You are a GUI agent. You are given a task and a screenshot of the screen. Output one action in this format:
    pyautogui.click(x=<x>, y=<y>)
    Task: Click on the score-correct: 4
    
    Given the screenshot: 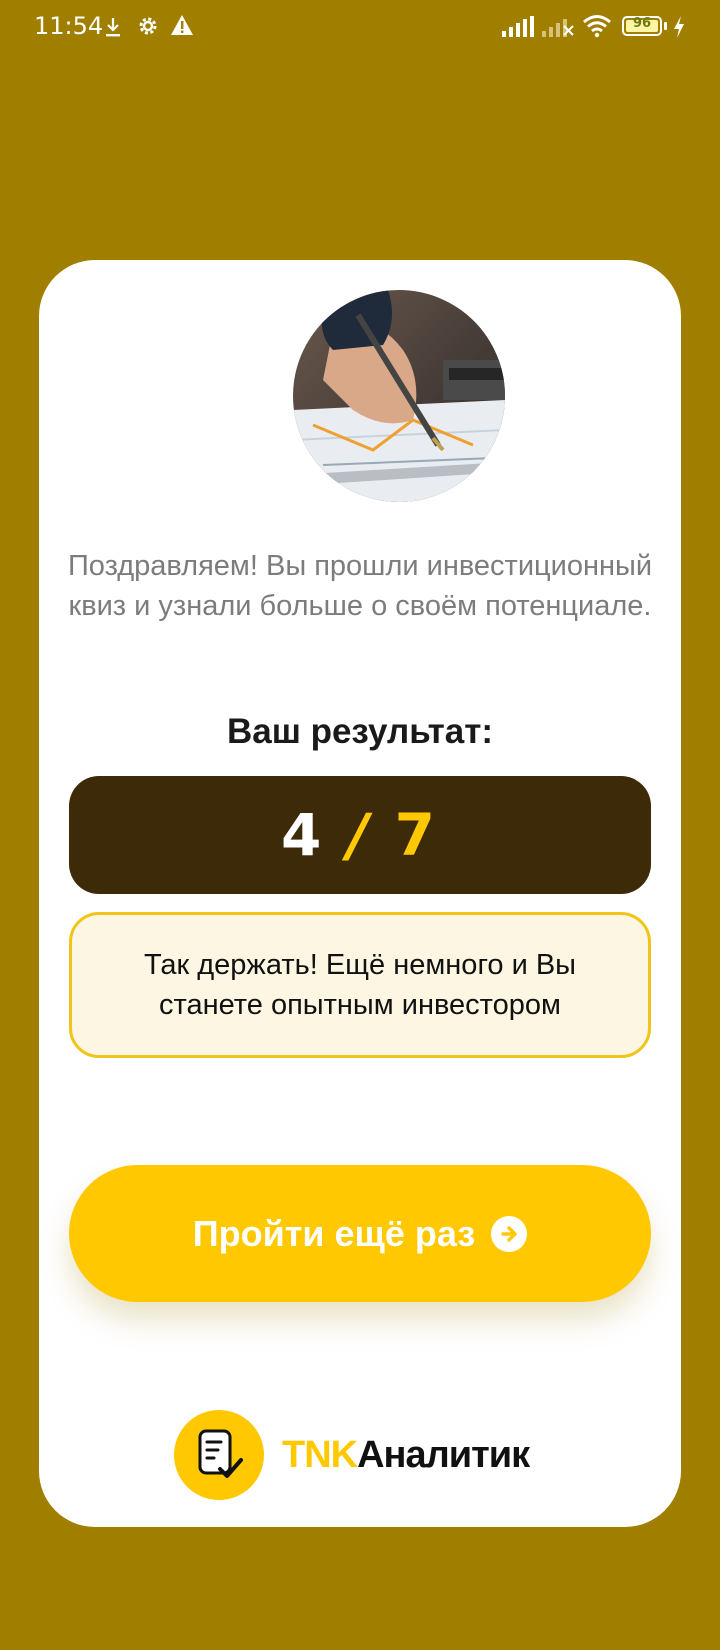 What is the action you would take?
    pyautogui.click(x=303, y=835)
    